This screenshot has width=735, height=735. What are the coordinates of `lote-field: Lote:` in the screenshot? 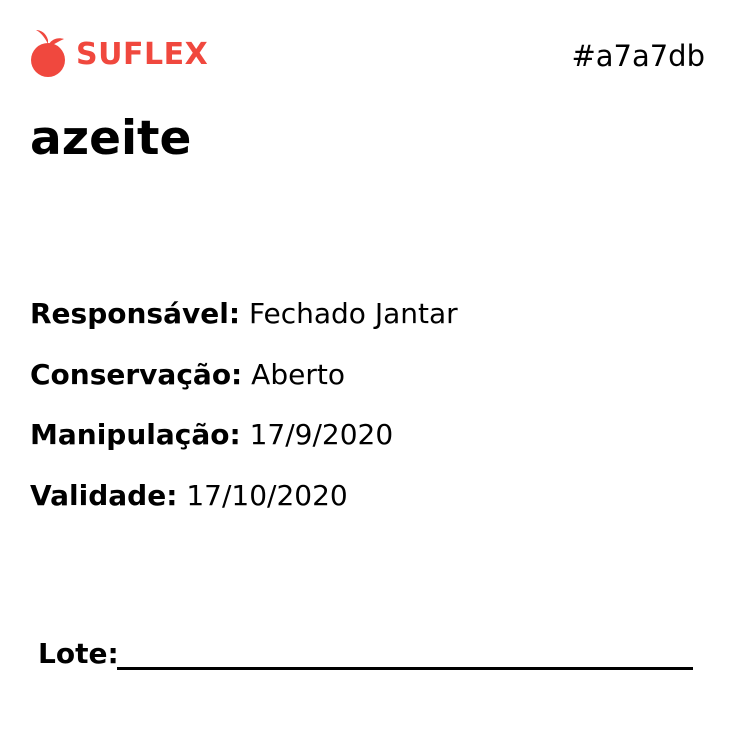 It's located at (365, 653).